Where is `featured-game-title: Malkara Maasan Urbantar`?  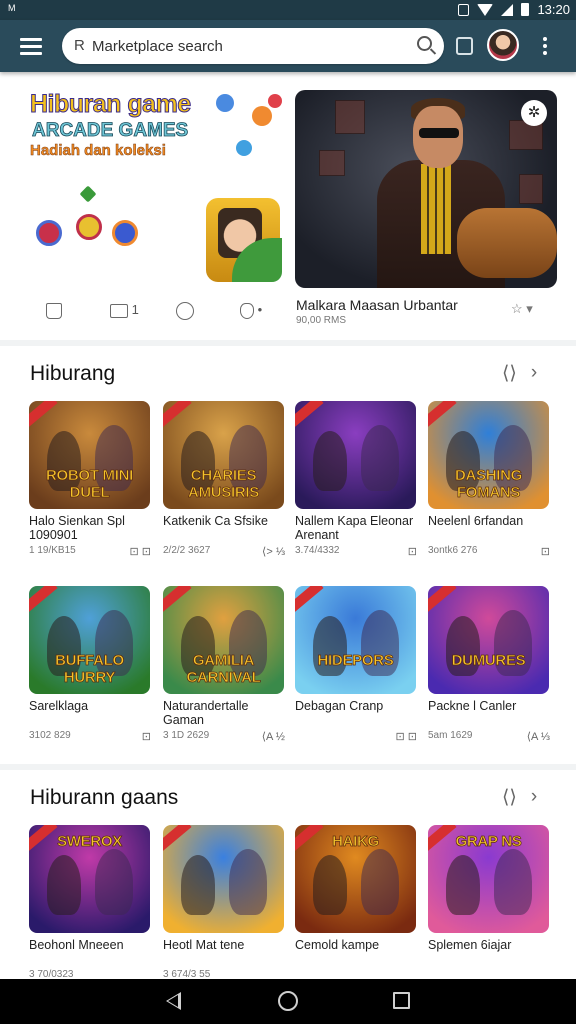 featured-game-title: Malkara Maasan Urbantar is located at coordinates (377, 305).